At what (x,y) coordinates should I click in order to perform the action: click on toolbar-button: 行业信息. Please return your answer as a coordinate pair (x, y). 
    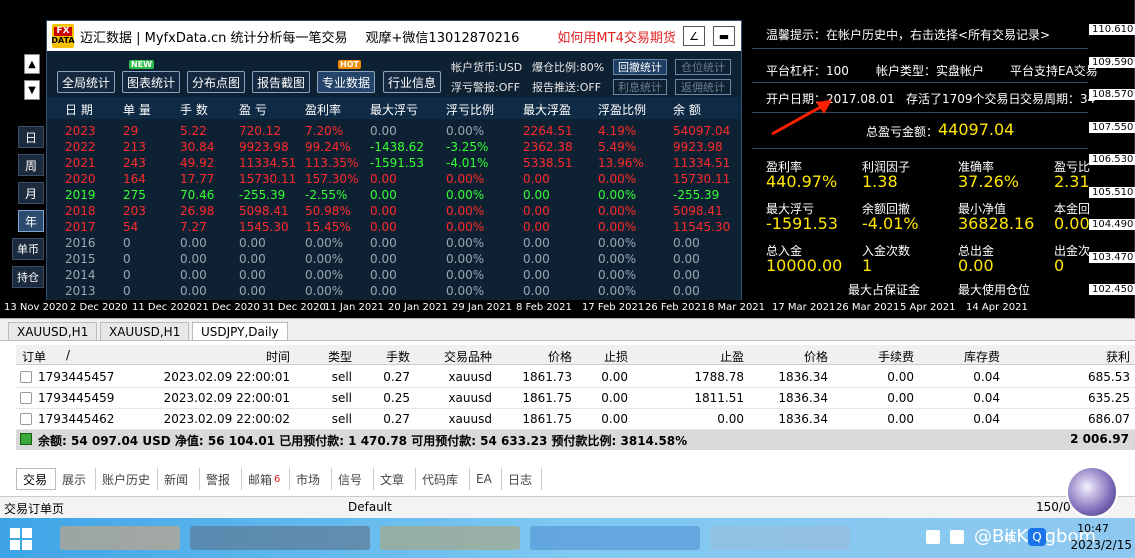
    Looking at the image, I should click on (412, 82).